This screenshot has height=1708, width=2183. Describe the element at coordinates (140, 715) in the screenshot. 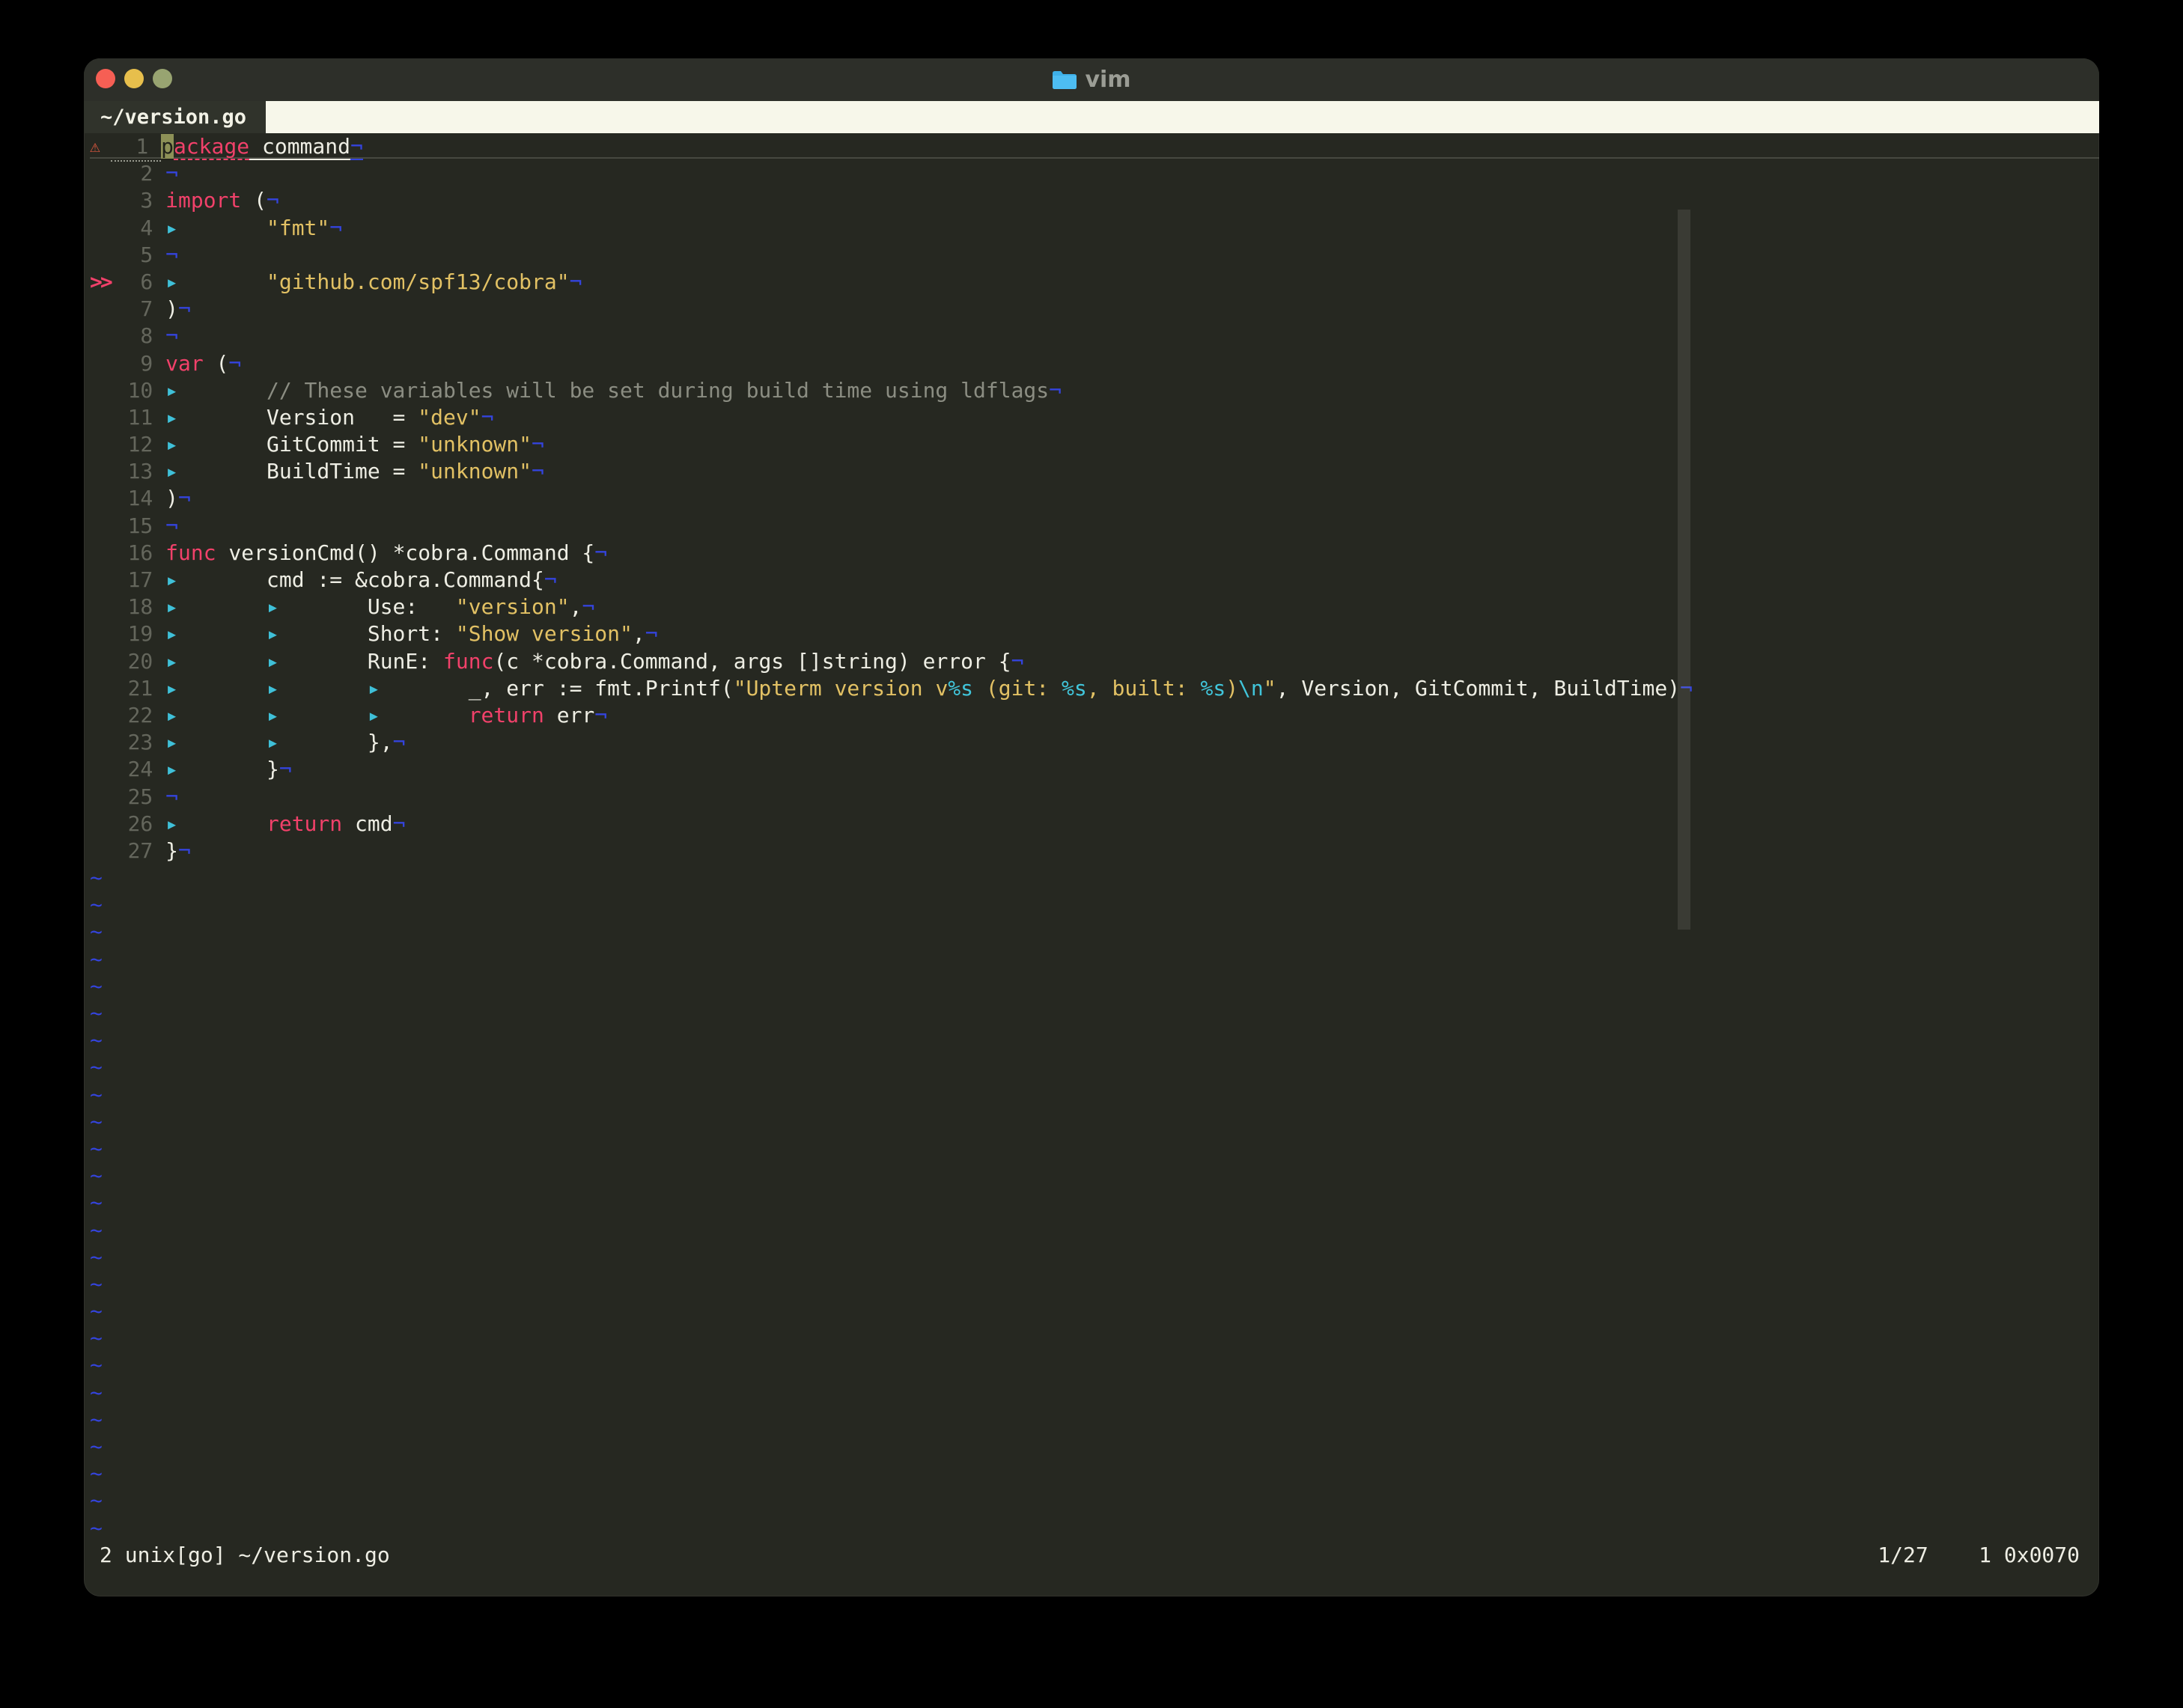

I see `line-number: 22` at that location.